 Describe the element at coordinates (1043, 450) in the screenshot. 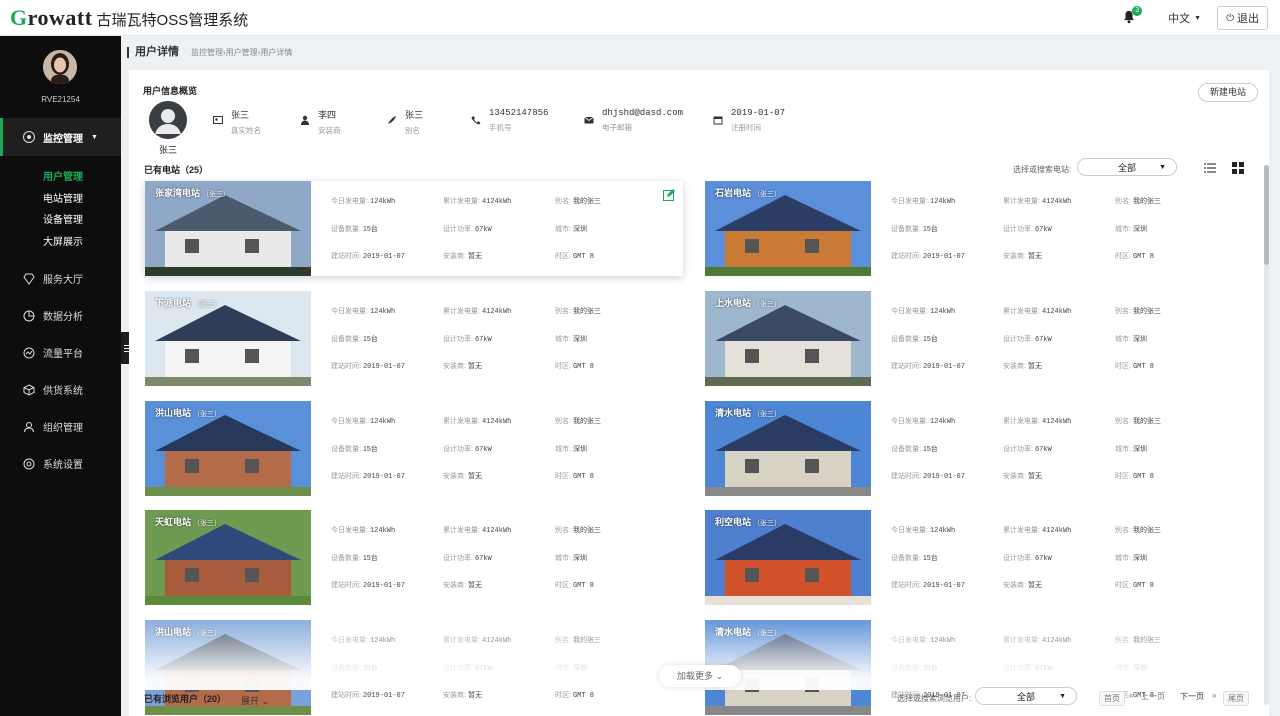

I see `field-value: 67kW` at that location.